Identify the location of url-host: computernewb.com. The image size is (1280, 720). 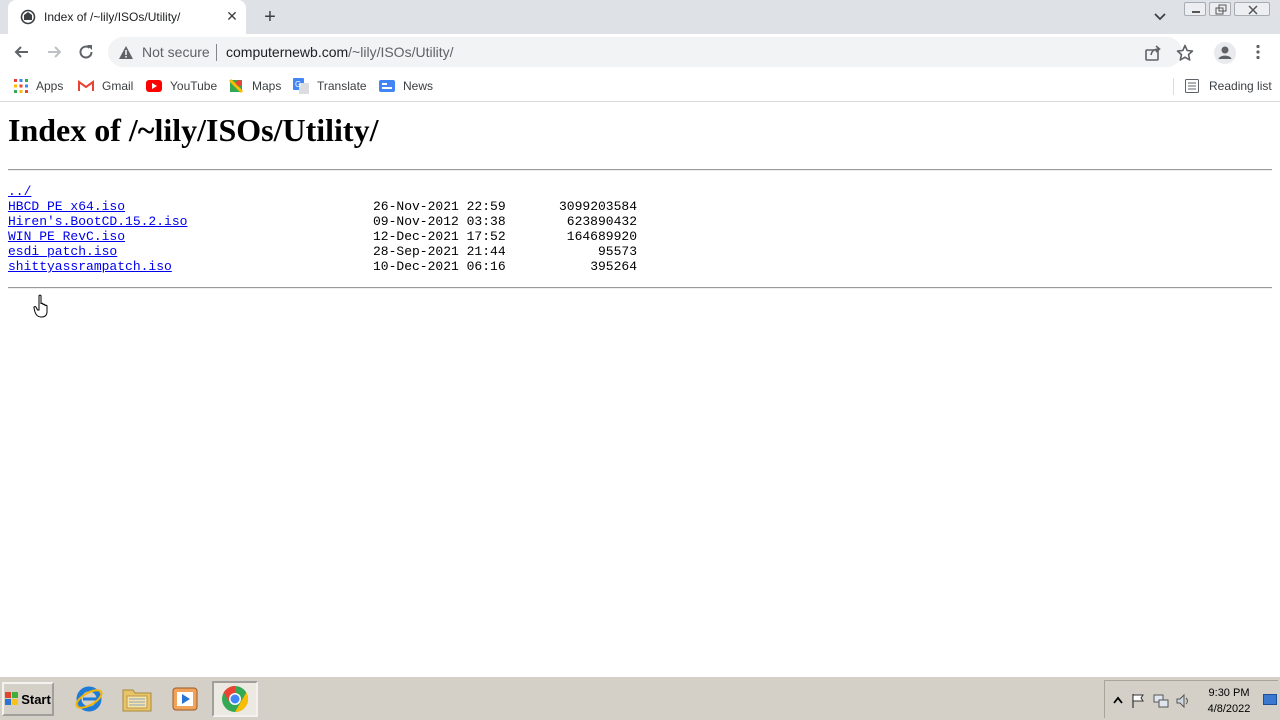
(287, 52).